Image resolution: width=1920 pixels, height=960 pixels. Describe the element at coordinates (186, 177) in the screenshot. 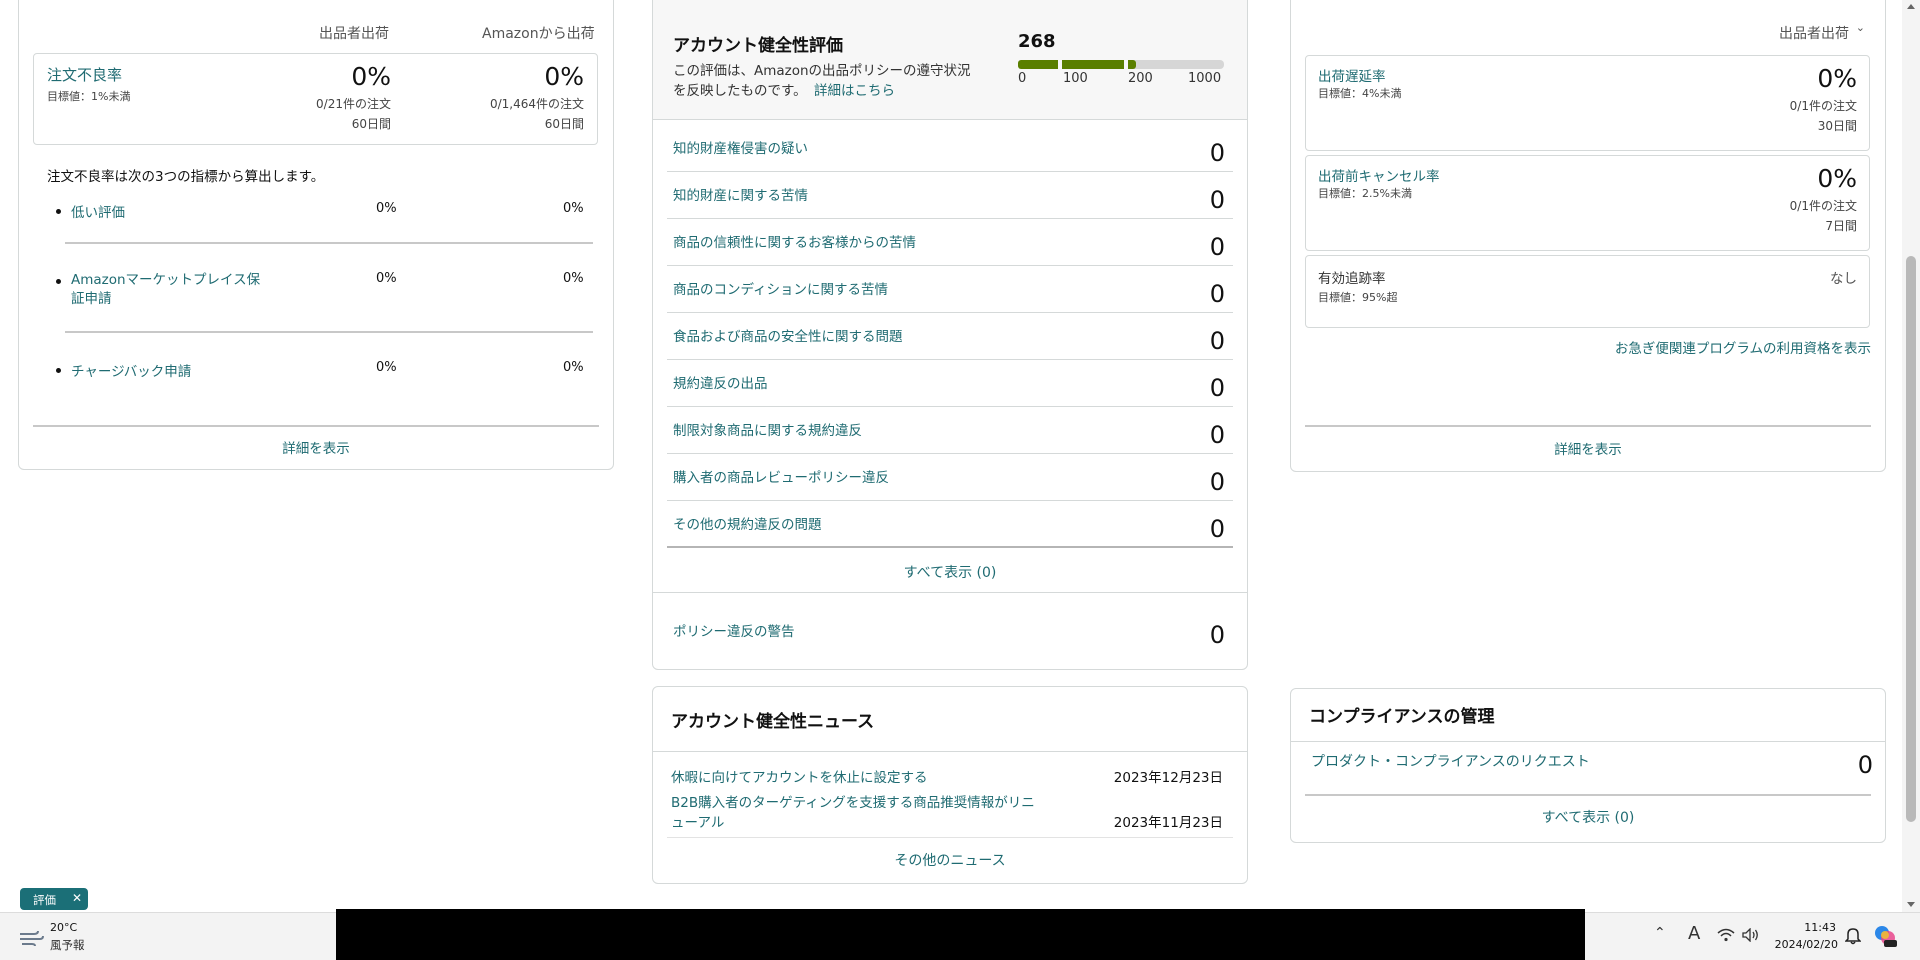

I see `odr-description: 注文不良率は次の3つの指標から算出します。` at that location.